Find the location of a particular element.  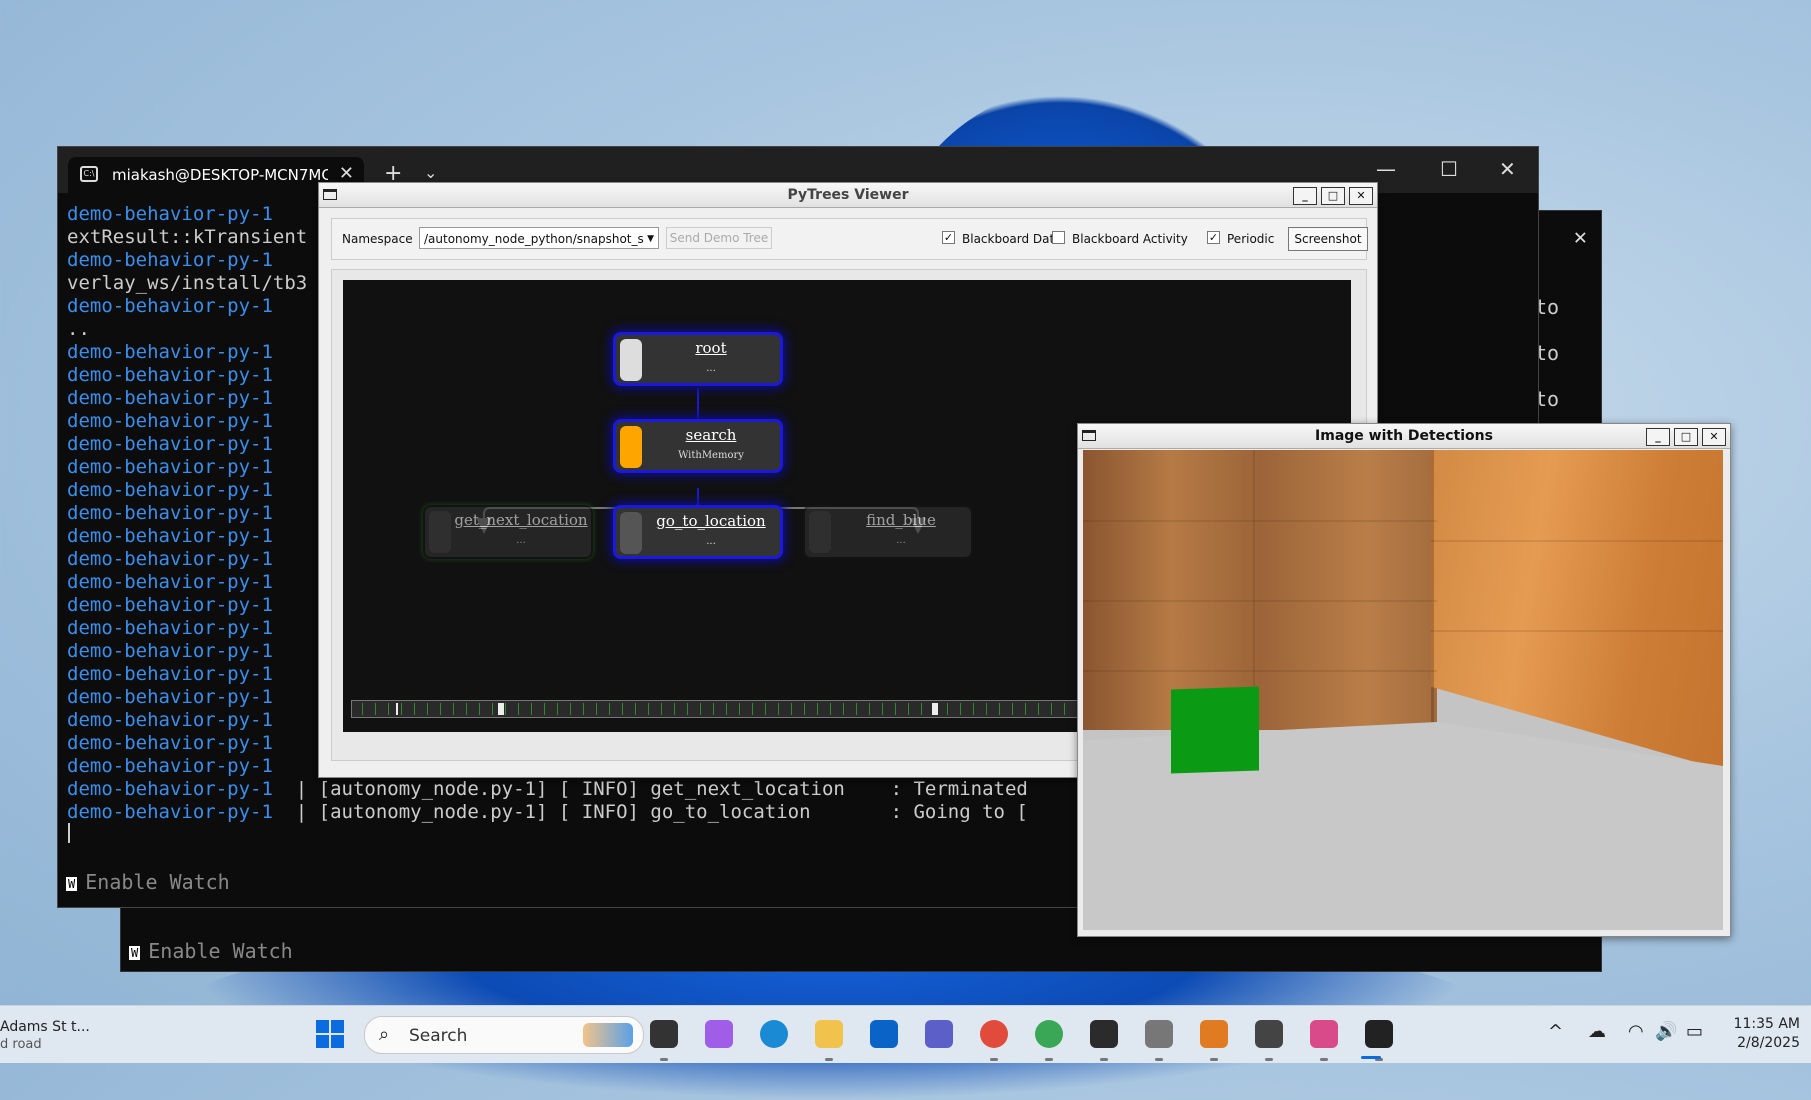

rviz-icon is located at coordinates (1159, 1034).